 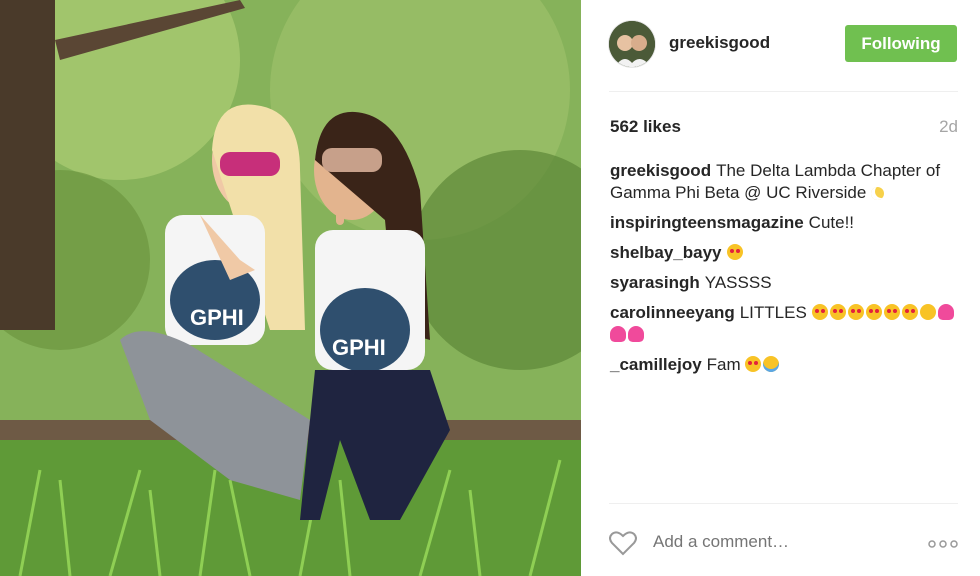 I want to click on comment-text: Cute!!, so click(x=831, y=222).